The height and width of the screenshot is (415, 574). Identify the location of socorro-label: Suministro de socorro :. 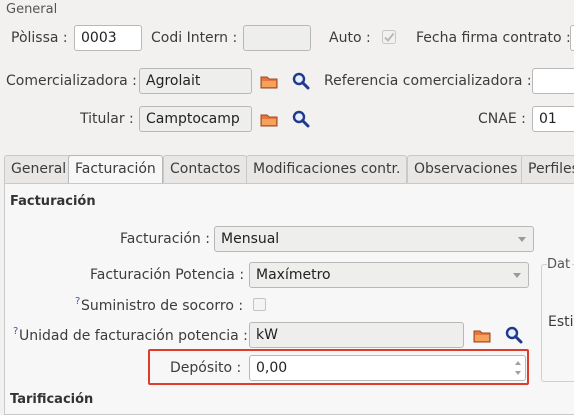
(162, 306).